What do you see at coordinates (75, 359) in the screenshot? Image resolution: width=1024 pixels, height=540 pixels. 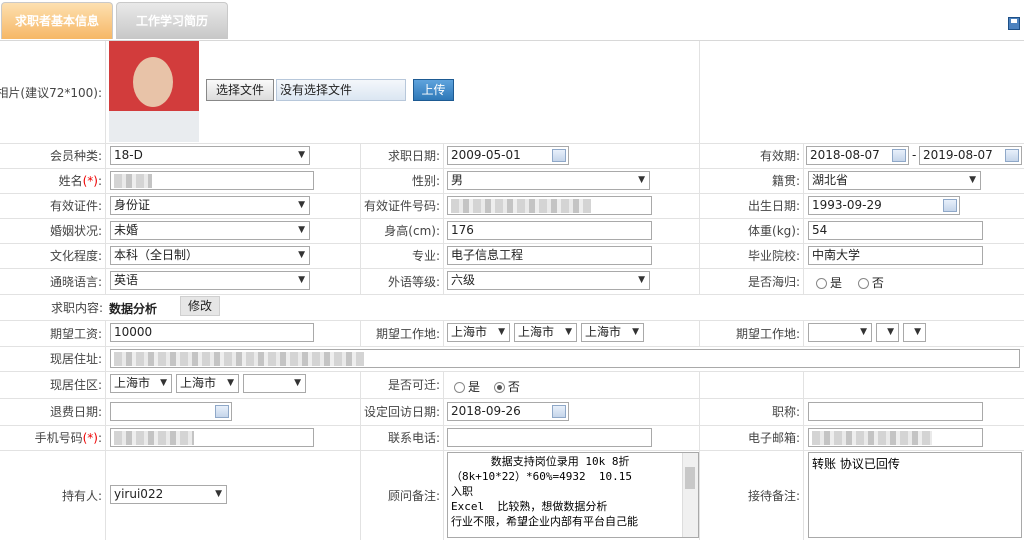 I see `address-label: 现居住址:` at bounding box center [75, 359].